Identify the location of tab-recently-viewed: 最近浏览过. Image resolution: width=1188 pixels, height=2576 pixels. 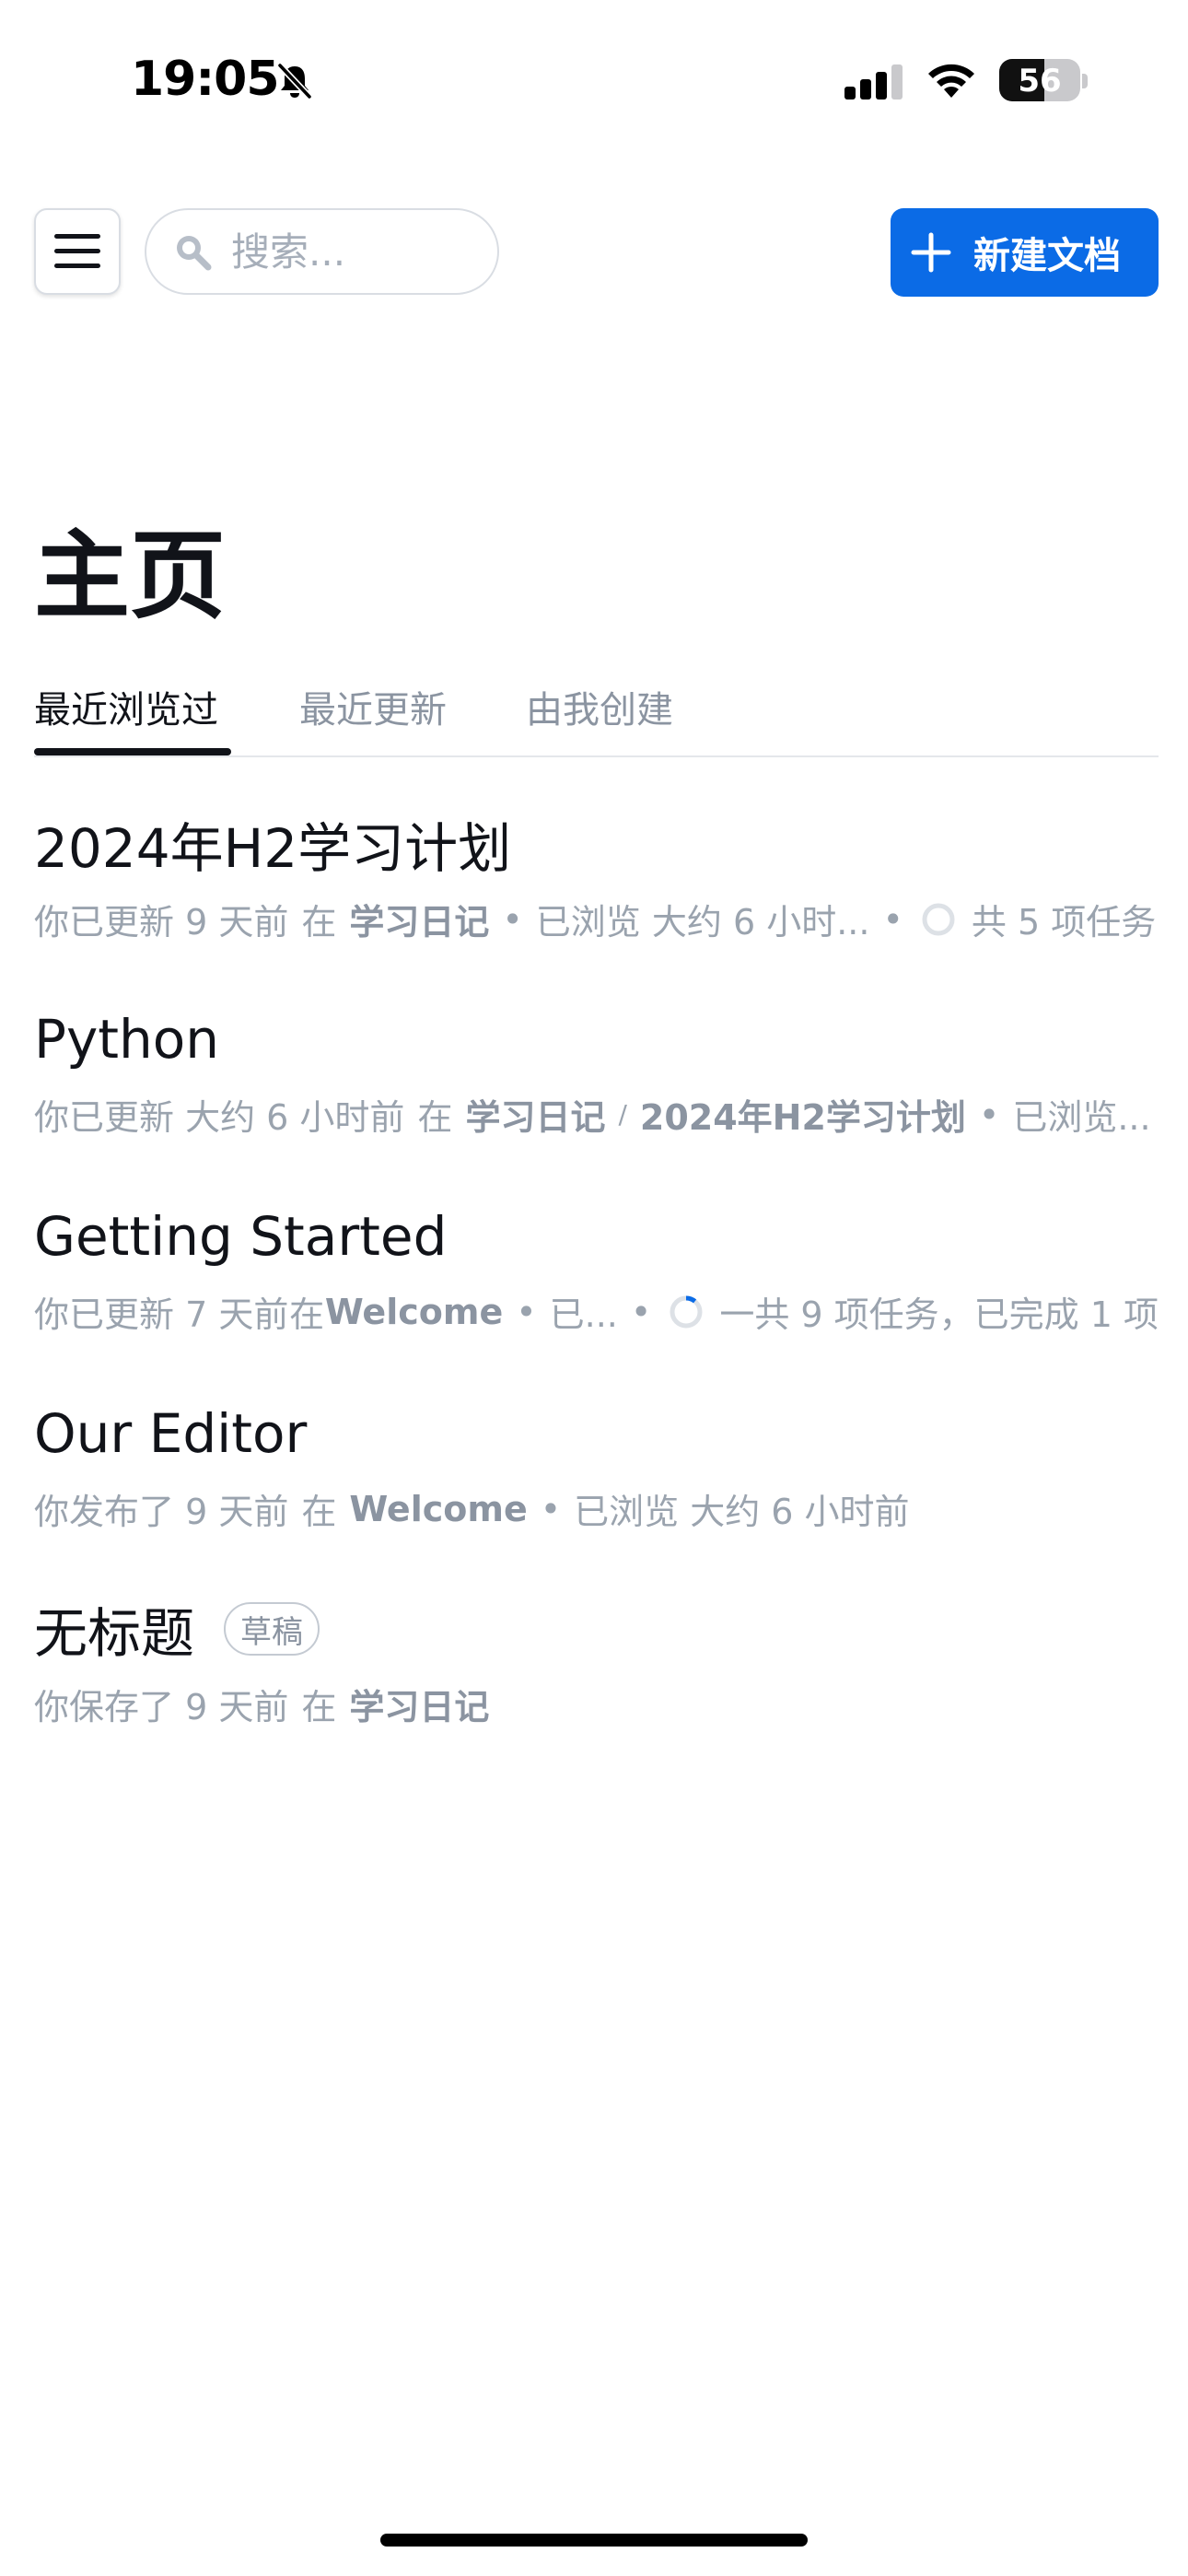
(132, 720).